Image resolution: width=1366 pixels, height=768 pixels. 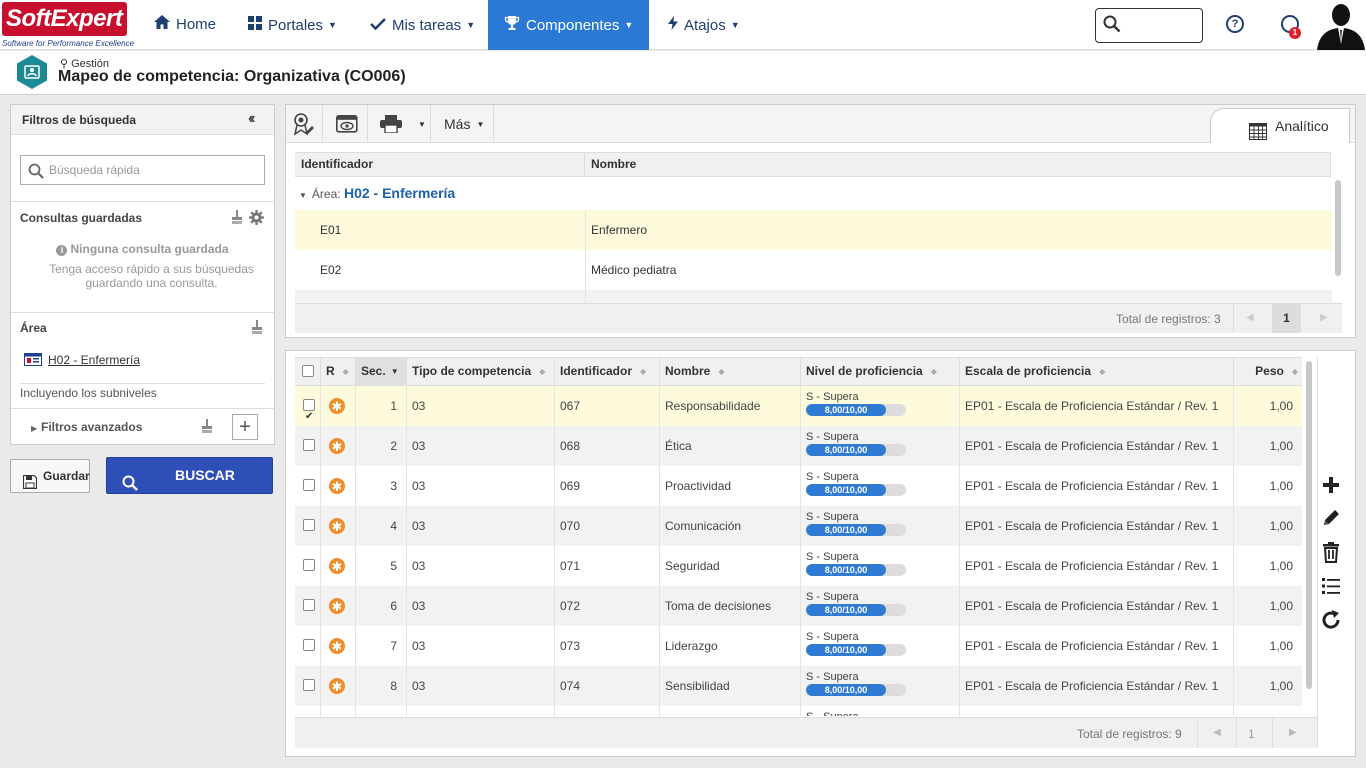 I want to click on cell-type, so click(x=481, y=711).